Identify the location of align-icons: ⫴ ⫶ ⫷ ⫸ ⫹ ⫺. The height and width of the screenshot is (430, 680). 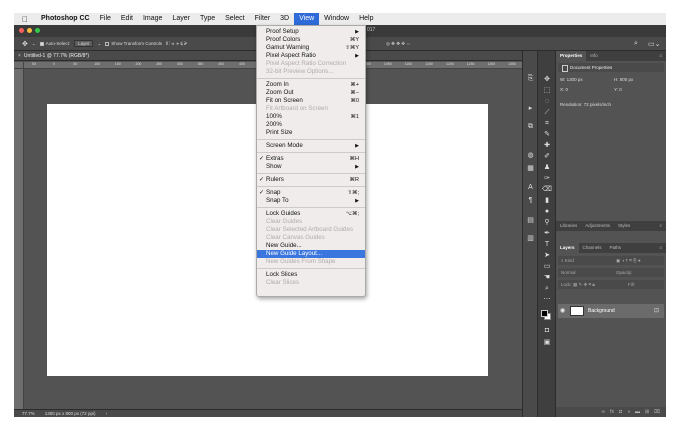
(176, 43).